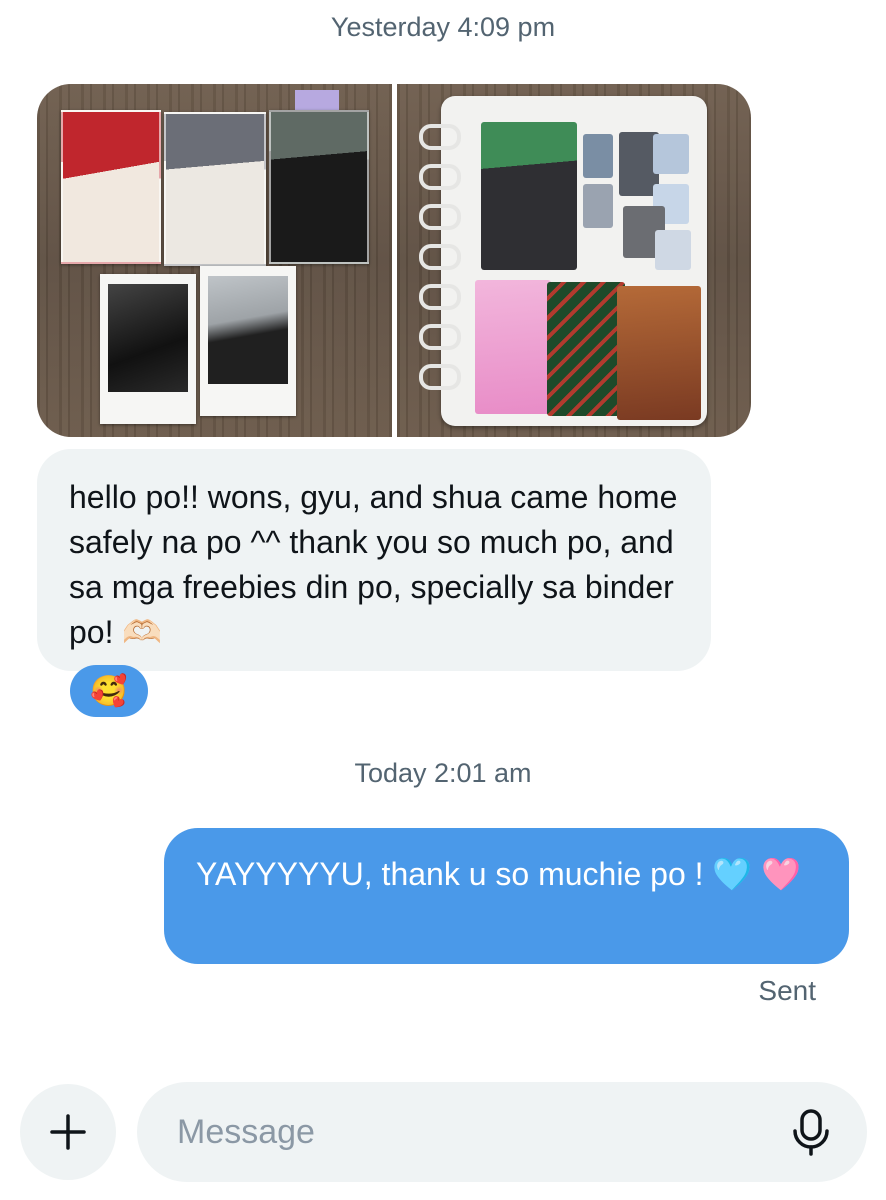  What do you see at coordinates (317, 100) in the screenshot?
I see `tape-decoration` at bounding box center [317, 100].